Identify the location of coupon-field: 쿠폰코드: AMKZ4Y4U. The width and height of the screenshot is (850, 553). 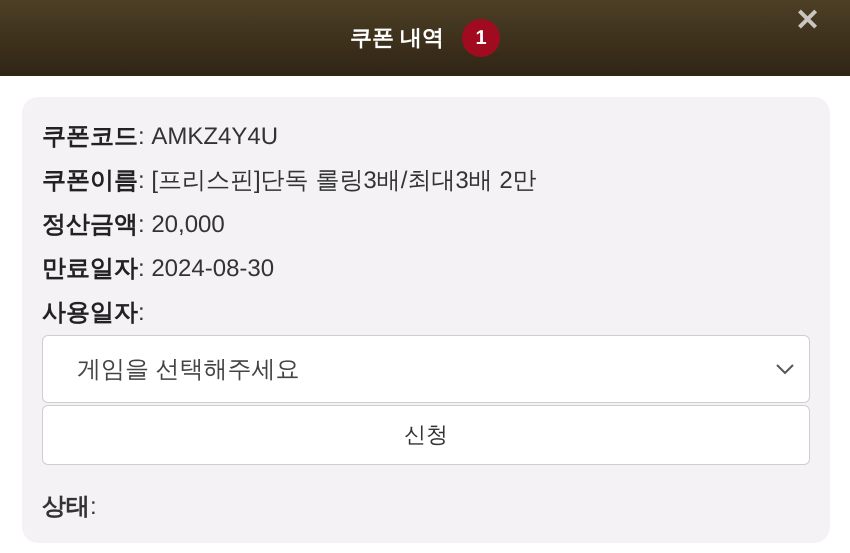
(426, 137).